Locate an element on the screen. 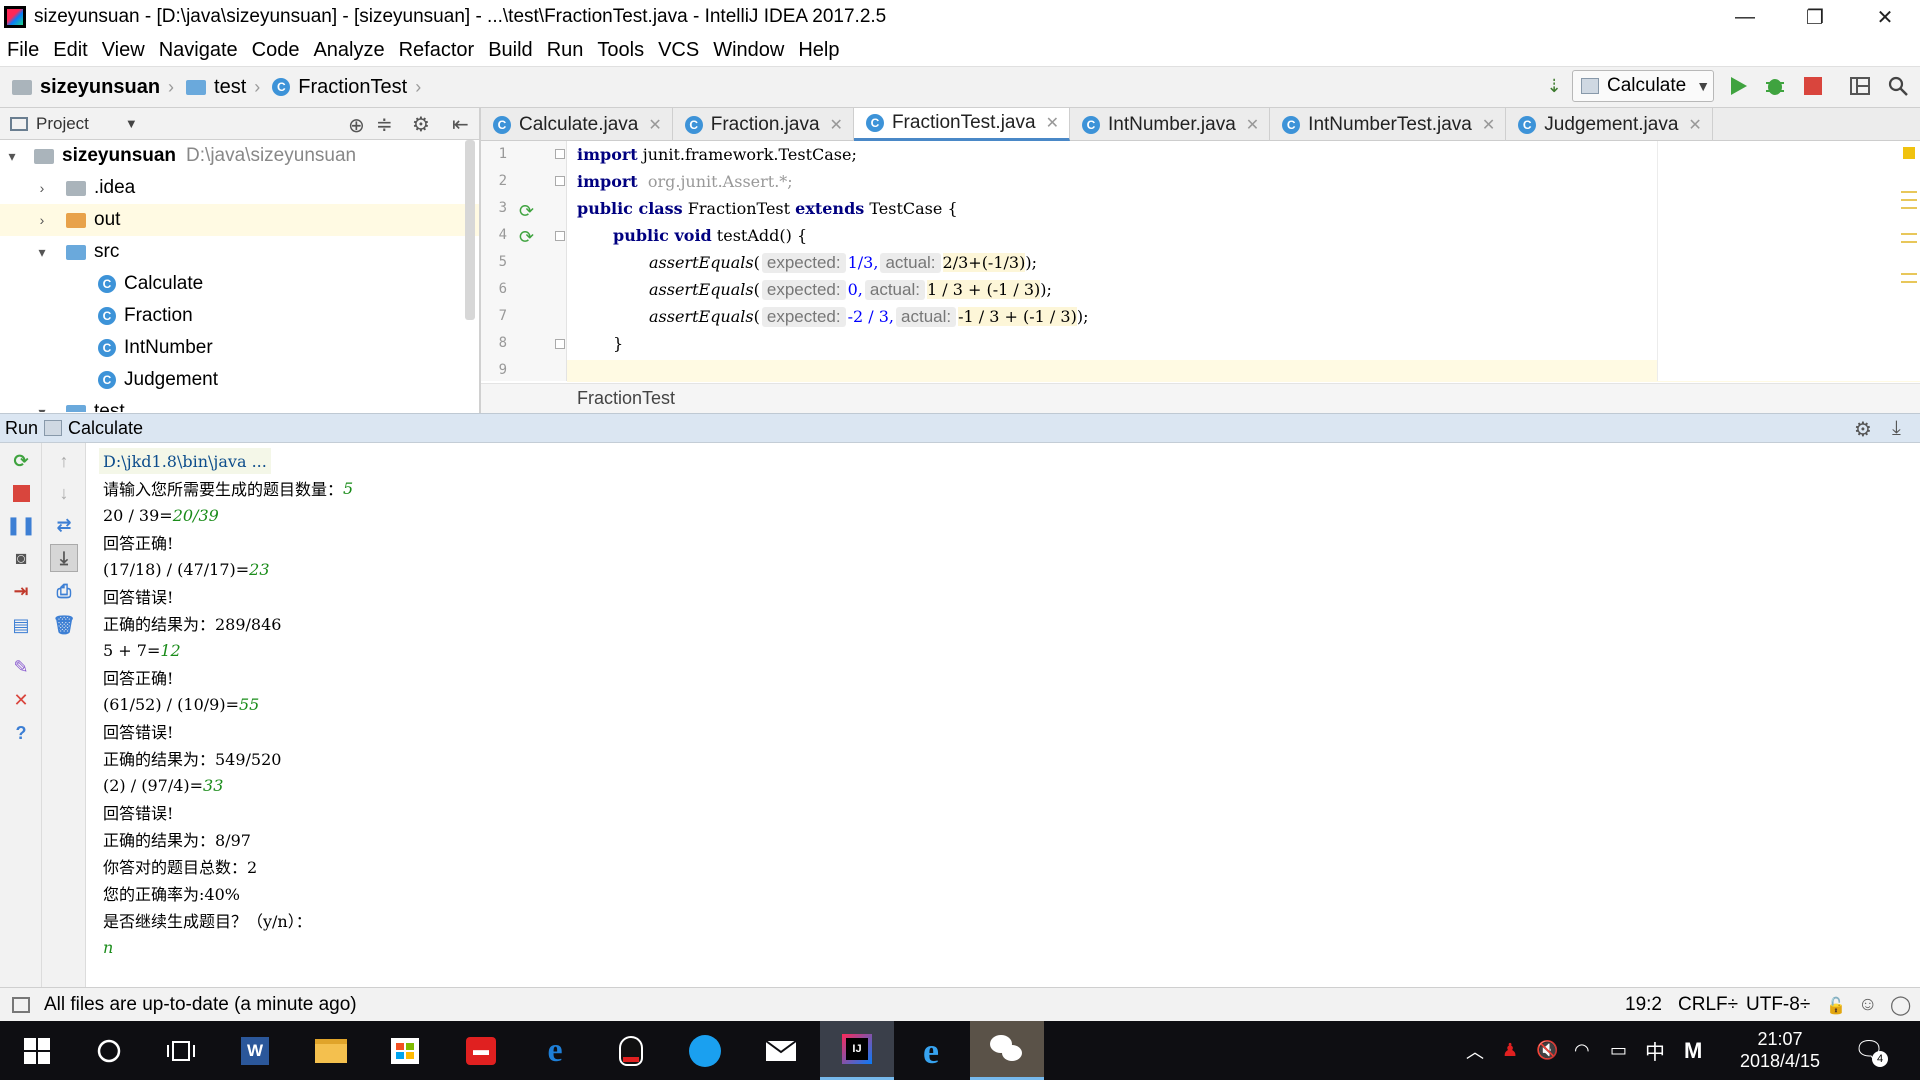 This screenshot has height=1080, width=1920. volume-icon: 🔇 is located at coordinates (1547, 1050).